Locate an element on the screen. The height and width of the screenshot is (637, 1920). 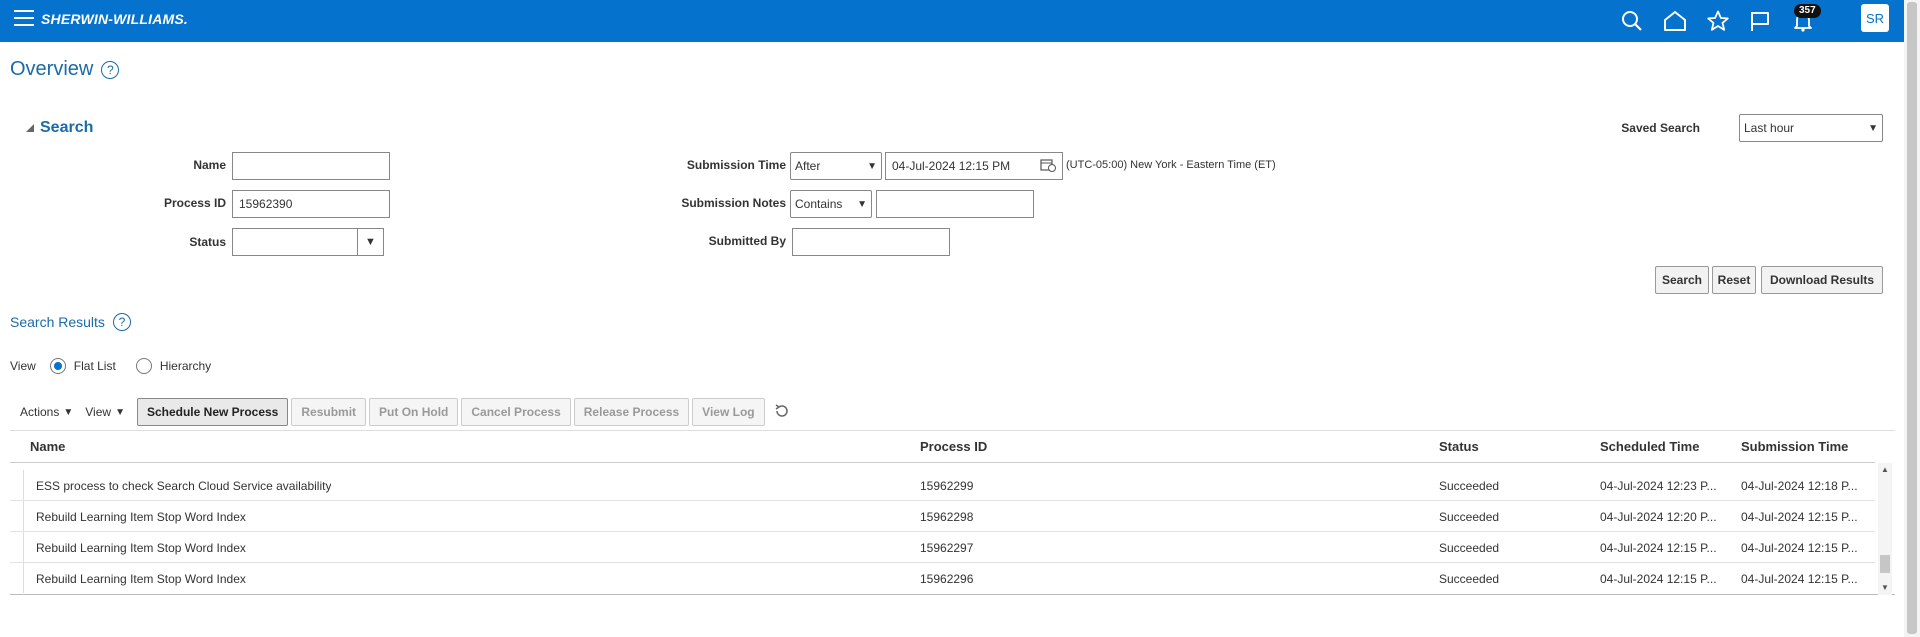
page-scrollbar-thumb is located at coordinates (1912, 318).